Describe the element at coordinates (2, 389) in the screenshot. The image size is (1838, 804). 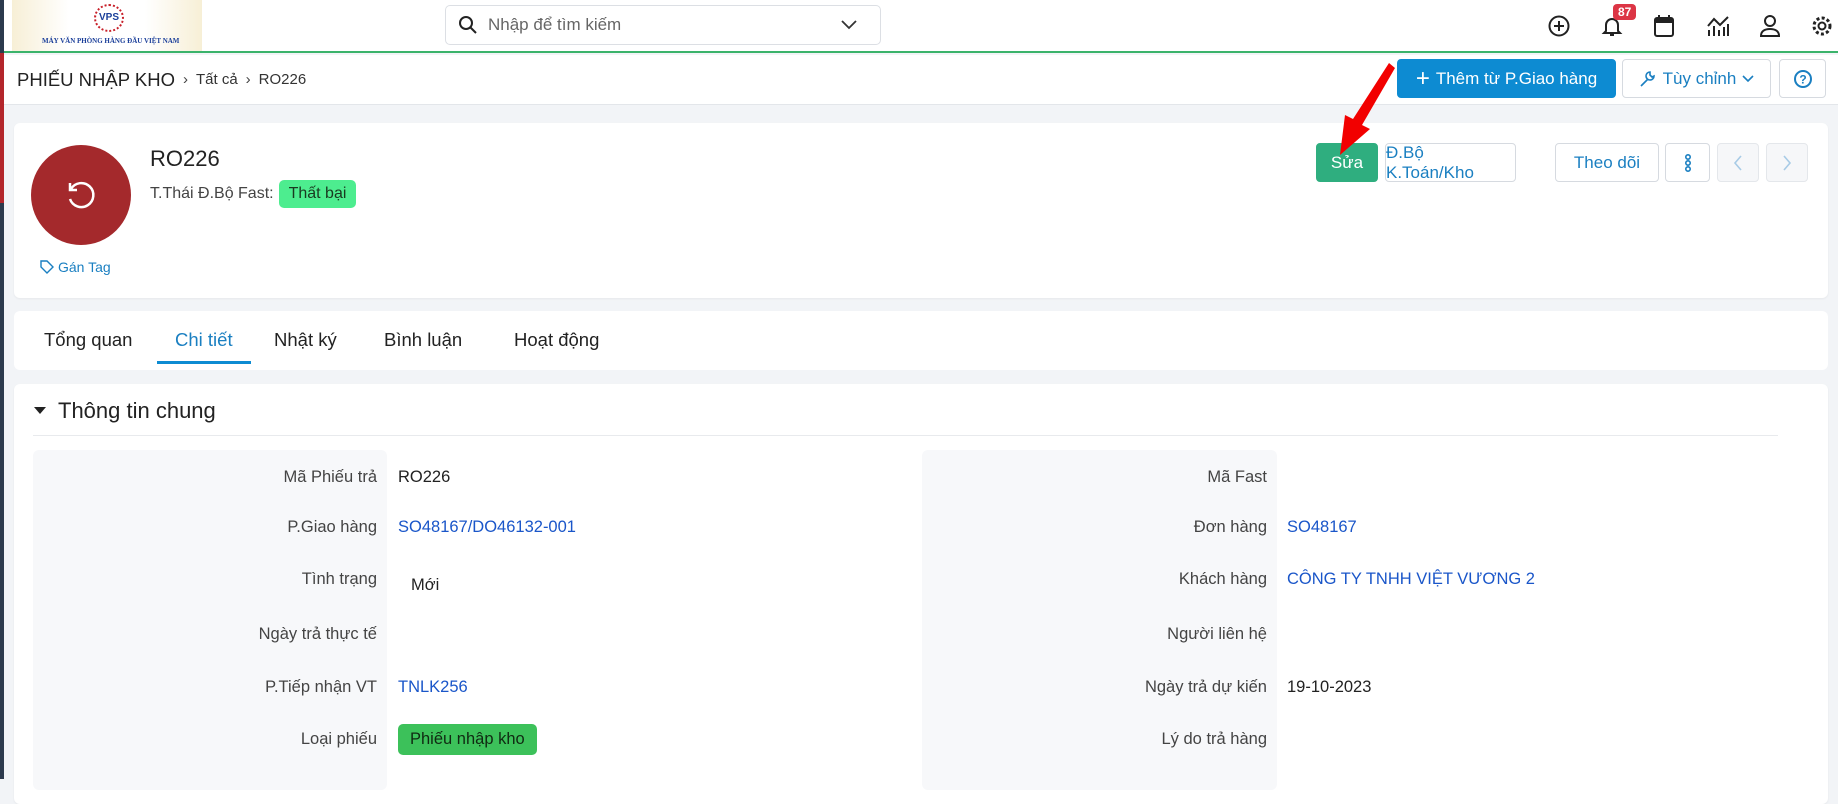
I see `sidebar-edge` at that location.